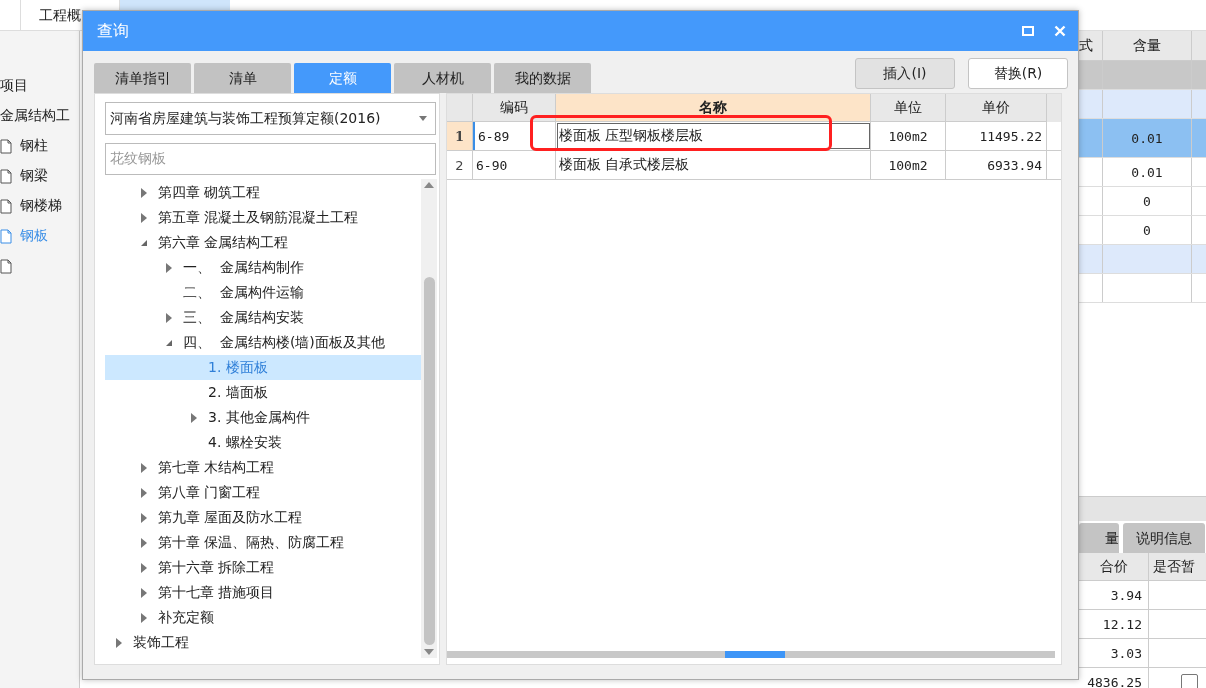 The width and height of the screenshot is (1206, 688). I want to click on column-header: 单价, so click(996, 108).